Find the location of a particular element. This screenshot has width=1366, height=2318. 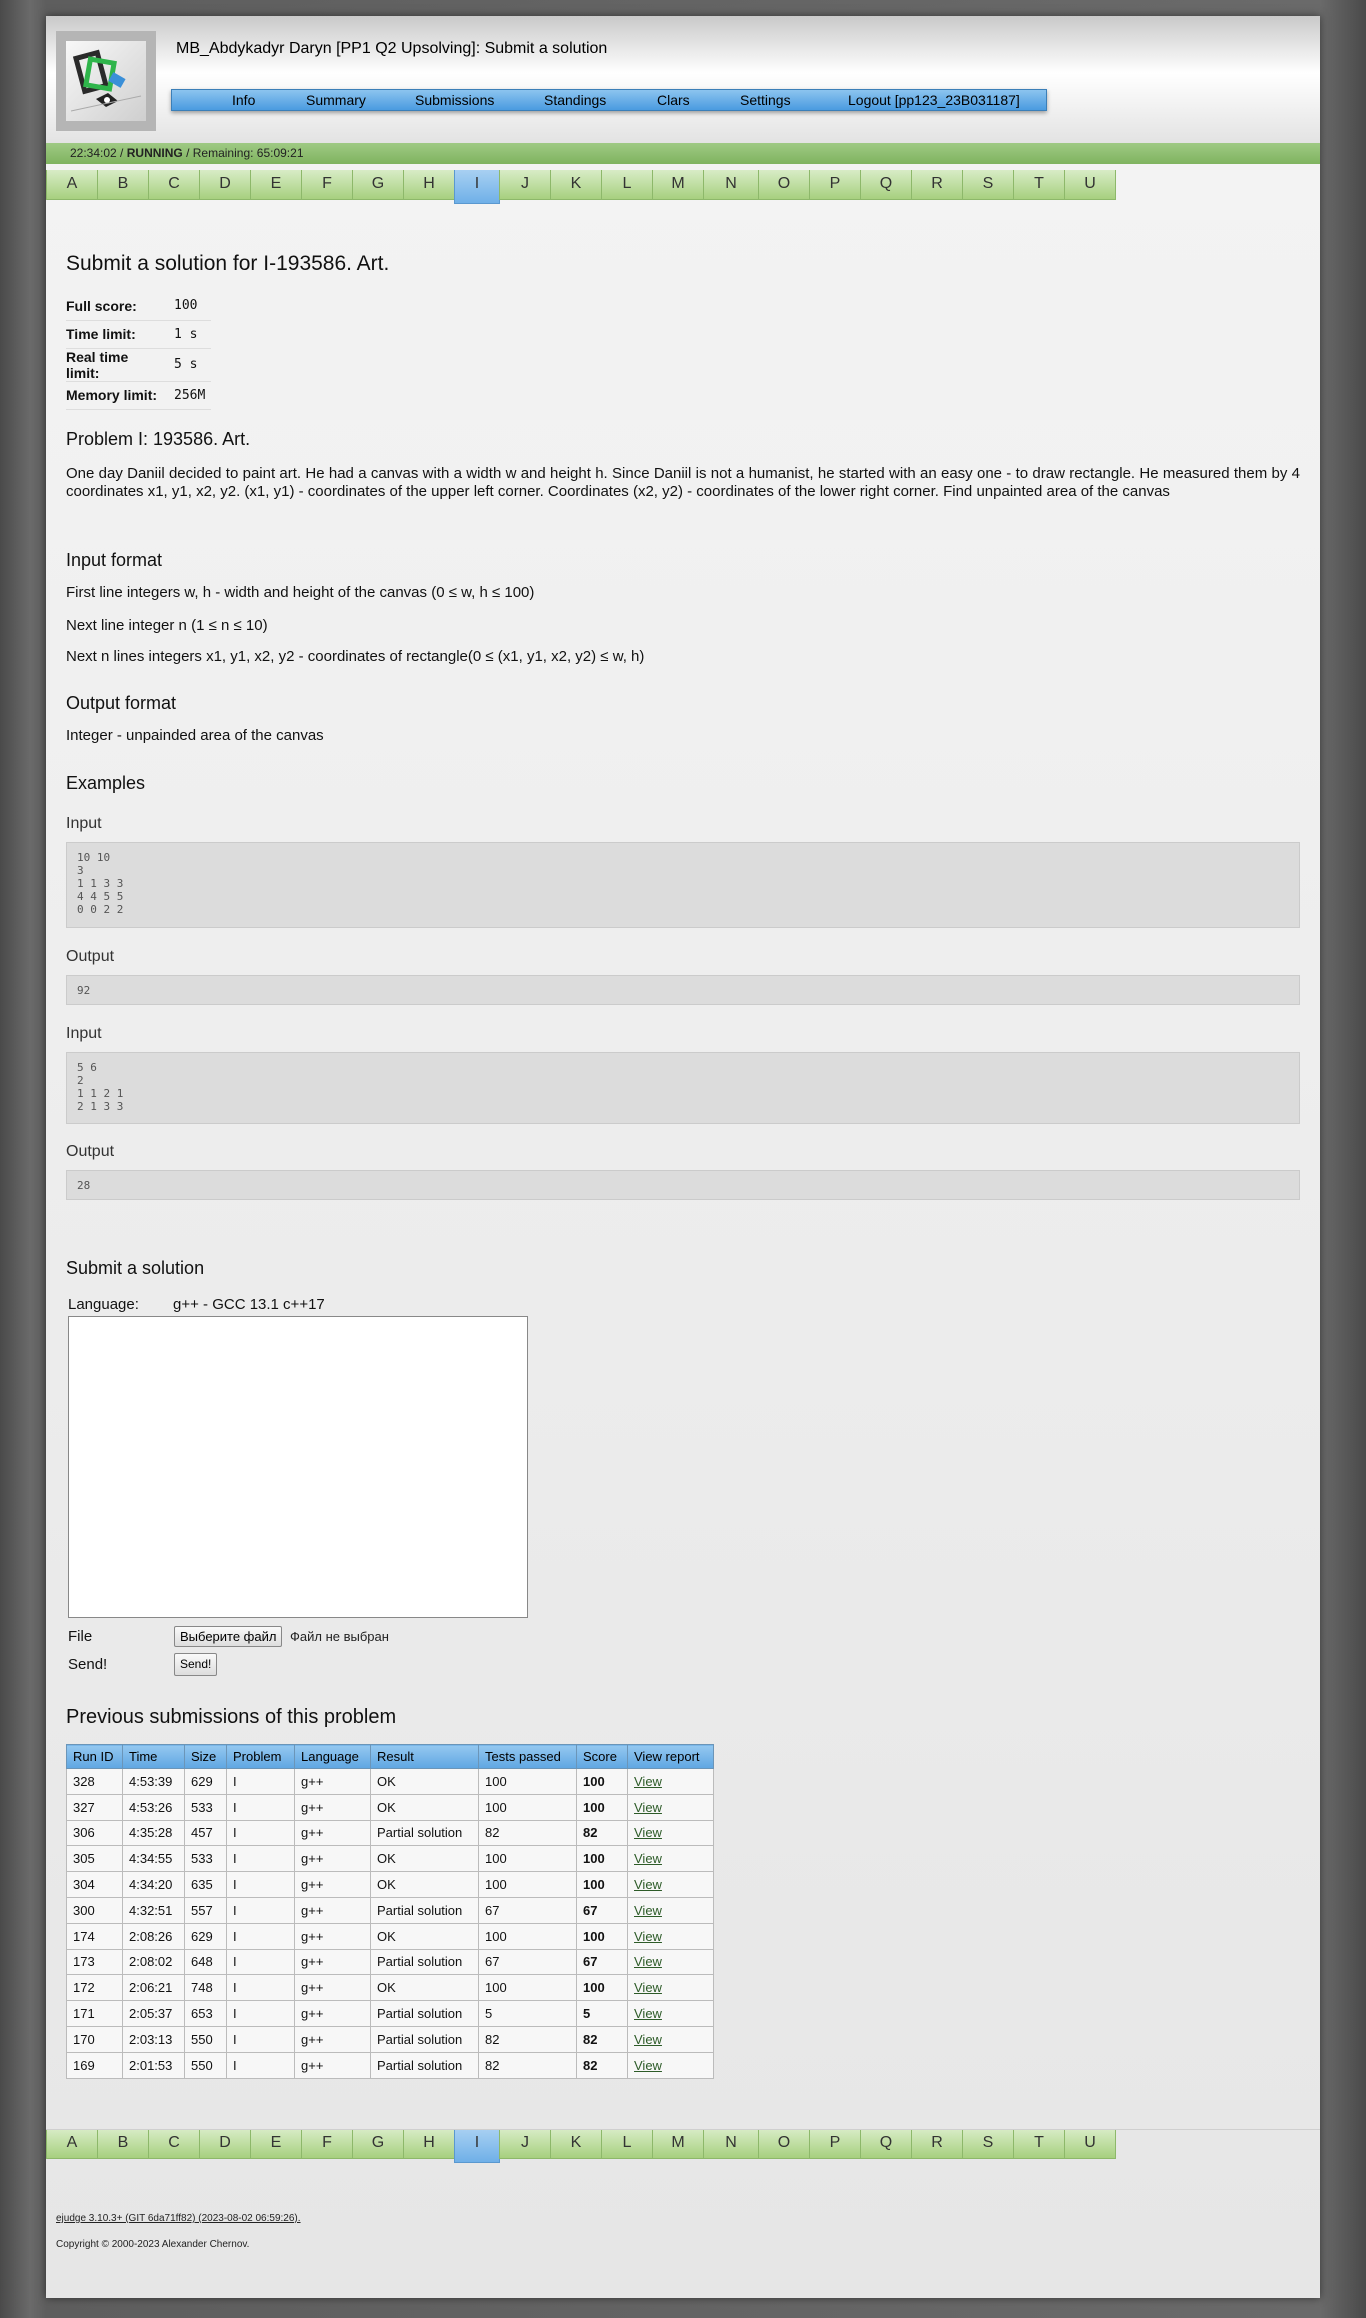

cell-score: 5 is located at coordinates (602, 2013).